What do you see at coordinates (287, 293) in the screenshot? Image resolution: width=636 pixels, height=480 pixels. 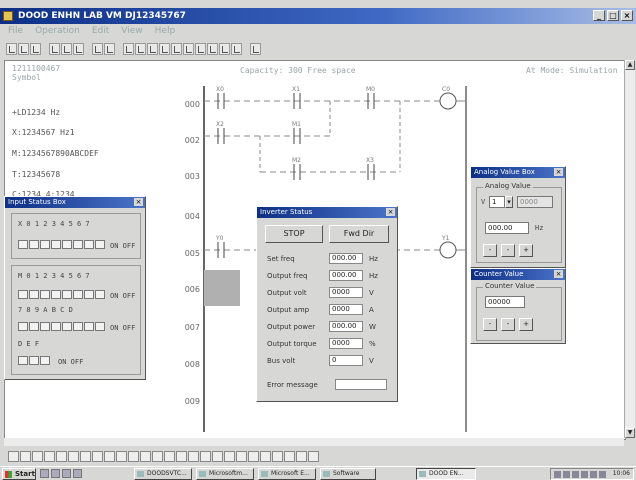 I see `field-label: Output volt` at bounding box center [287, 293].